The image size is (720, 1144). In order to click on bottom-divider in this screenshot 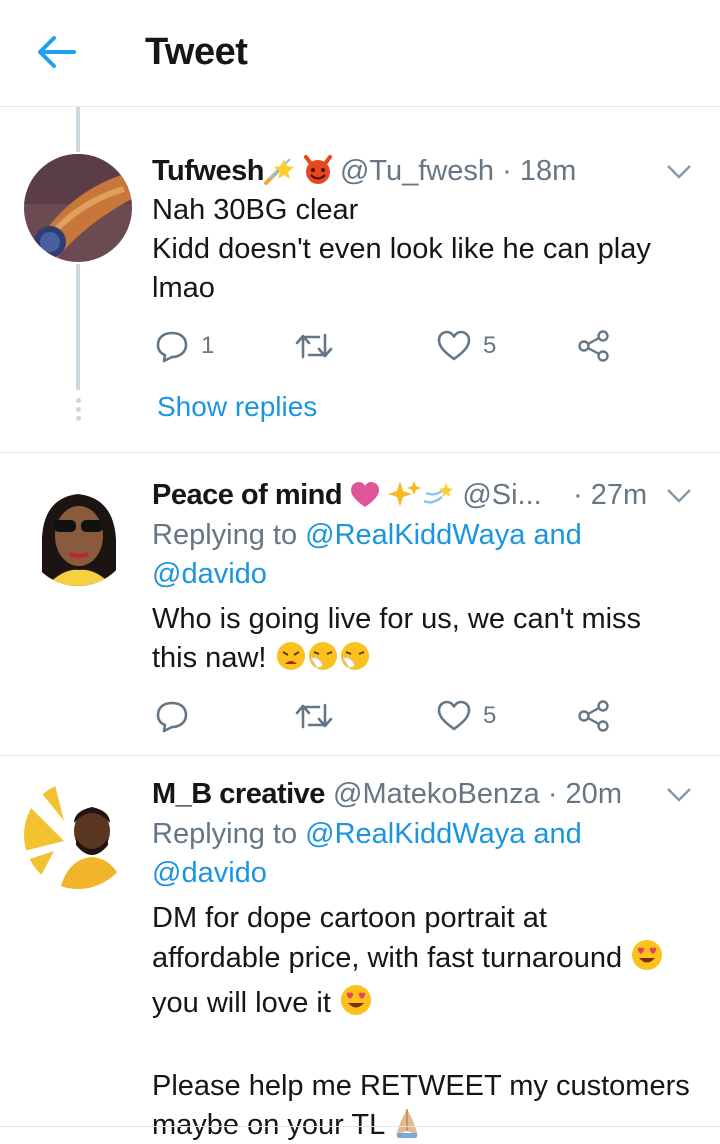, I will do `click(360, 1126)`.